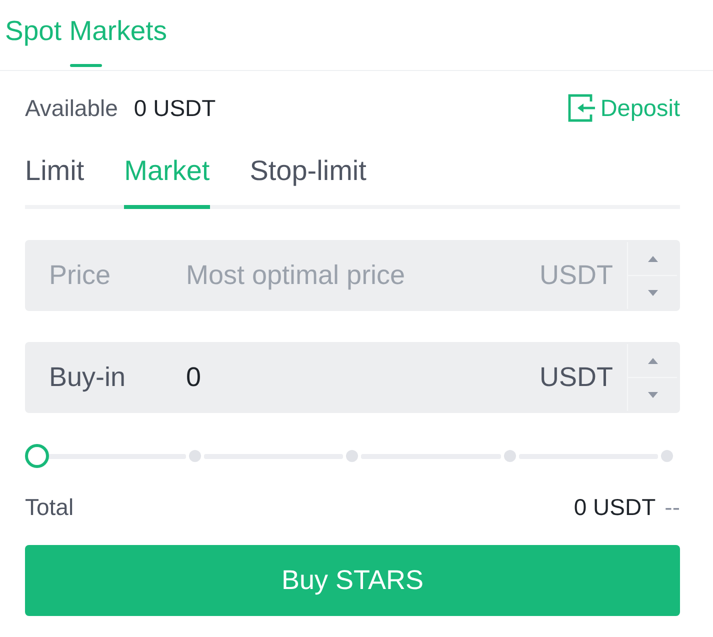  I want to click on total-label: Total, so click(49, 507).